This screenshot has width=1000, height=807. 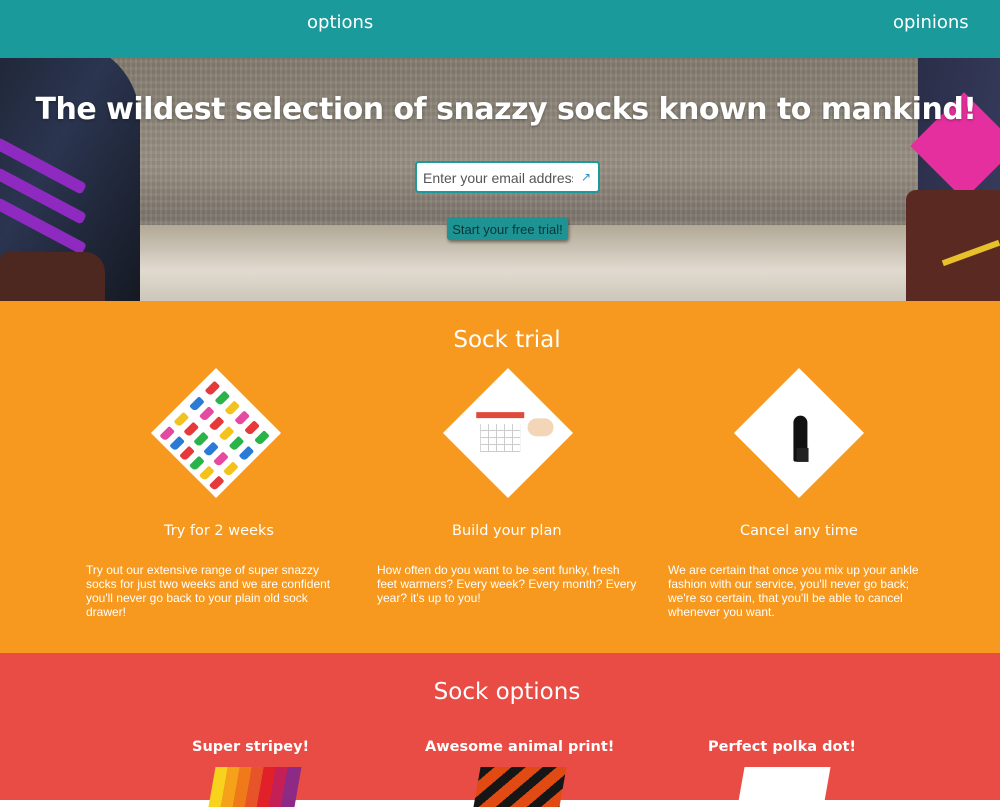 What do you see at coordinates (498, 178) in the screenshot?
I see `email-input` at bounding box center [498, 178].